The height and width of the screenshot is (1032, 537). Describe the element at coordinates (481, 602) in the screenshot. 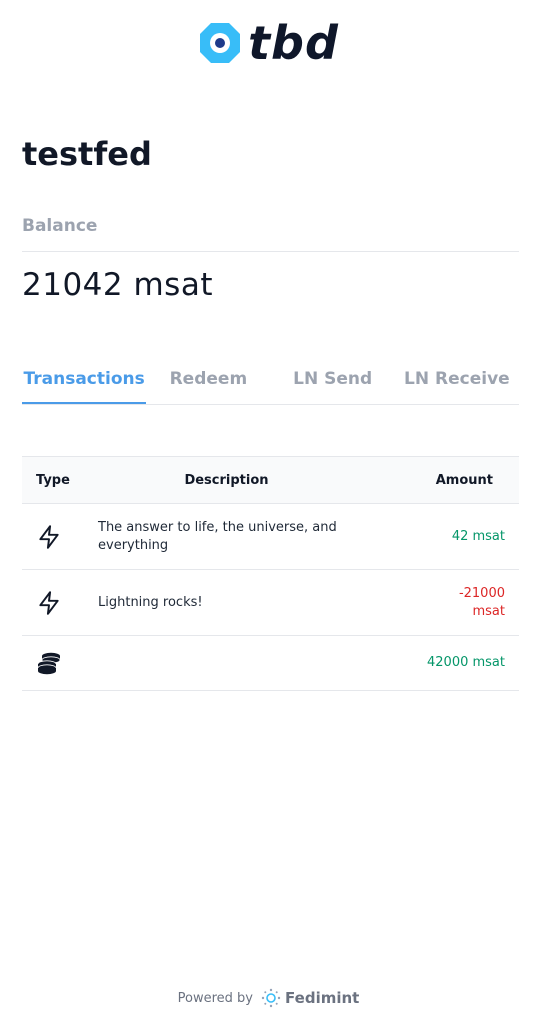

I see `row-amount: -21000 msat` at that location.